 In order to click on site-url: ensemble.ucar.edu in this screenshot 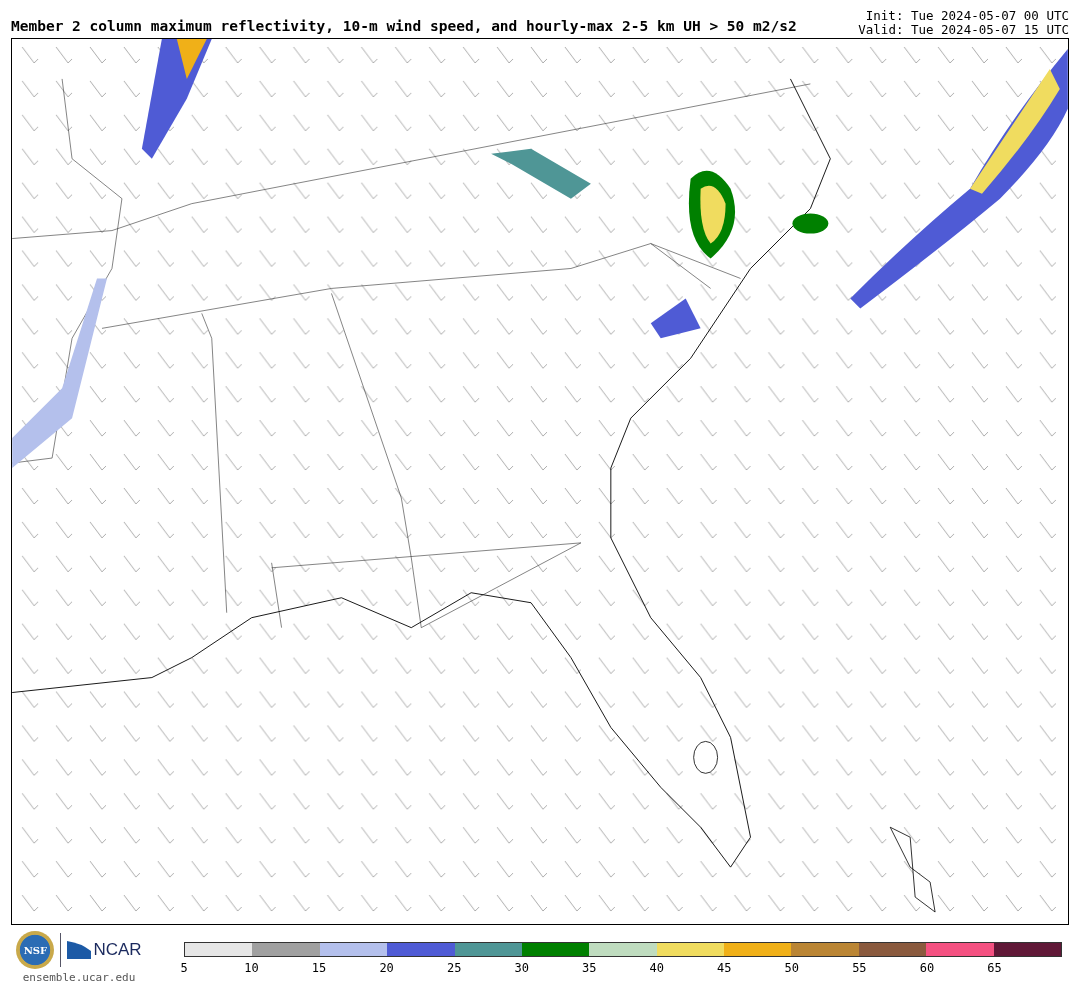, I will do `click(79, 977)`.